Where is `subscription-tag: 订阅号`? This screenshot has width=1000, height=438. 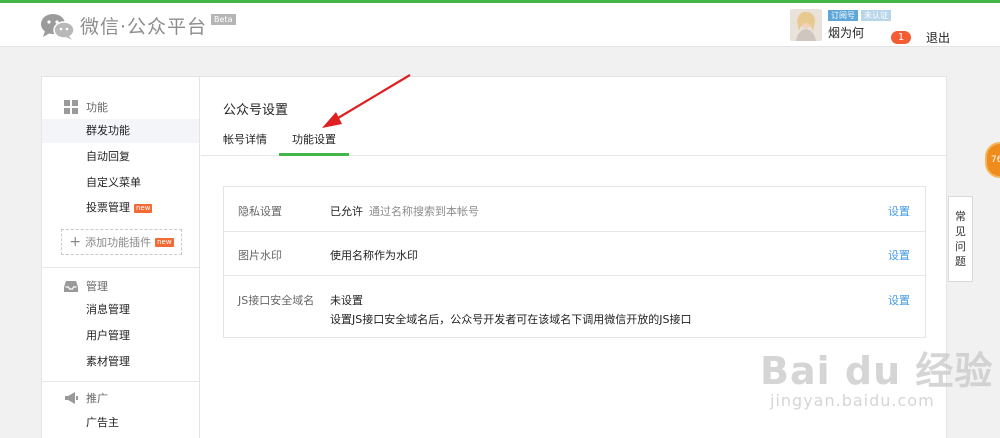 subscription-tag: 订阅号 is located at coordinates (843, 15).